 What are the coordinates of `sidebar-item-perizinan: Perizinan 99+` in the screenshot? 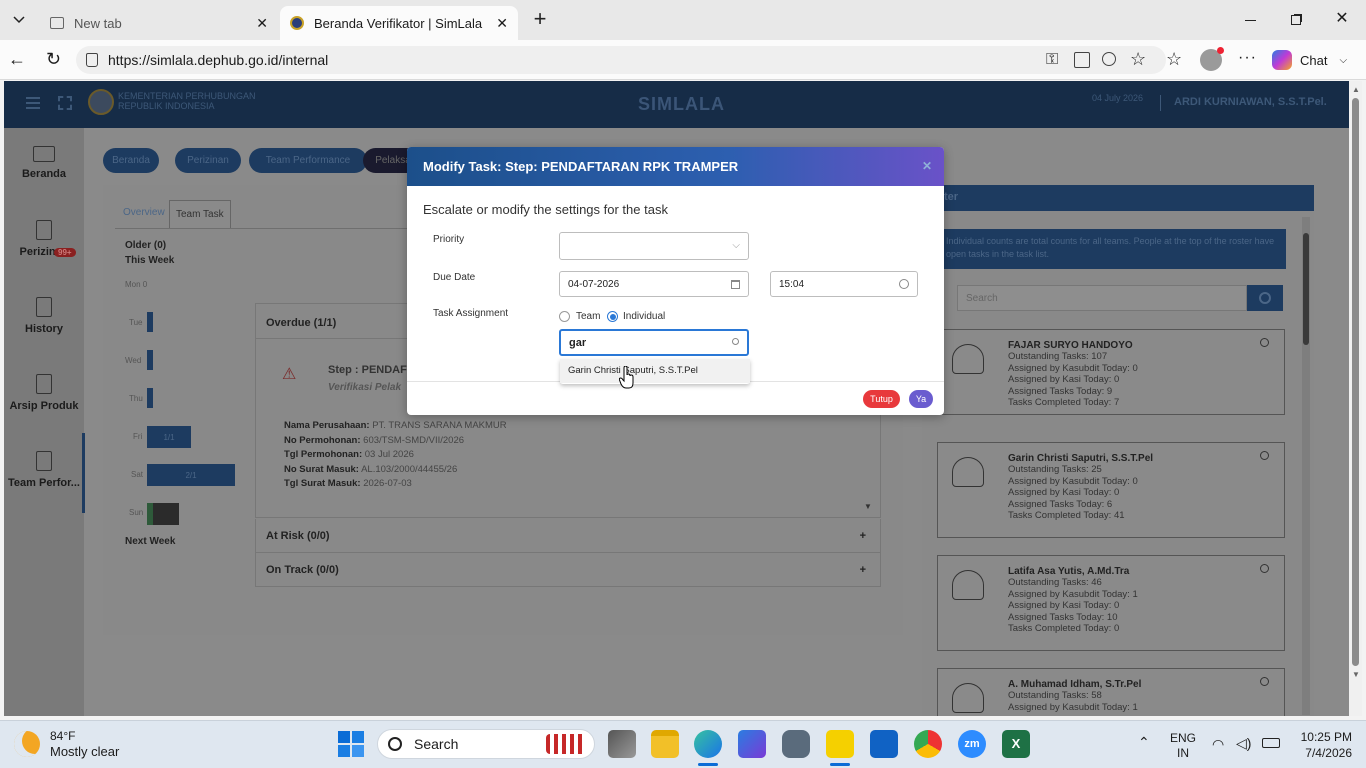 It's located at (44, 239).